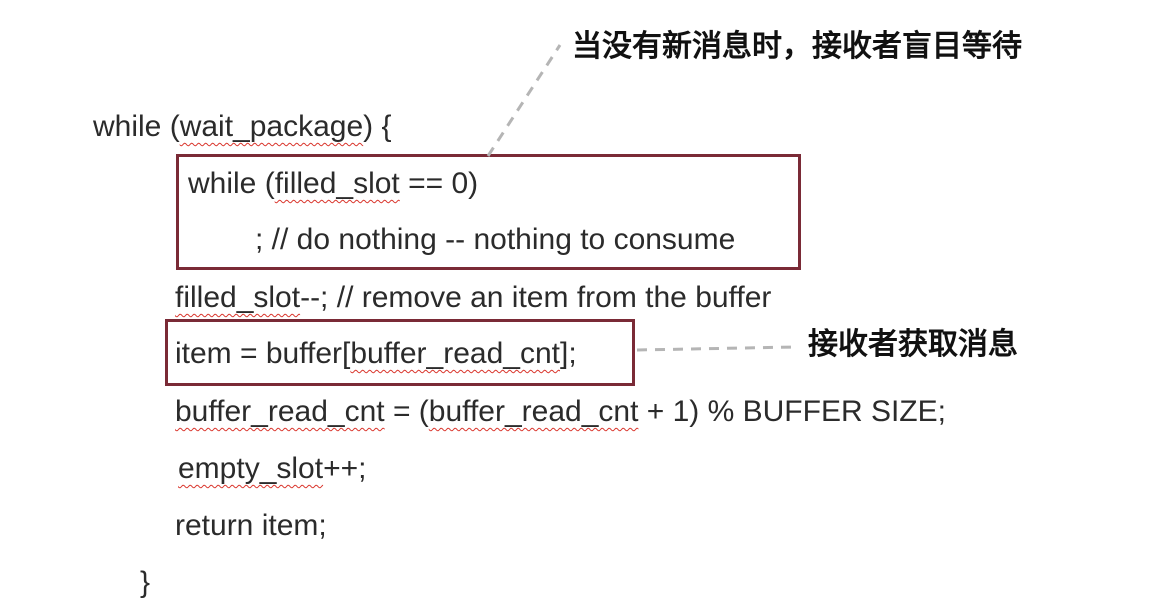 The image size is (1160, 616). Describe the element at coordinates (641, 198) in the screenshot. I see `annotation-leader-lines` at that location.